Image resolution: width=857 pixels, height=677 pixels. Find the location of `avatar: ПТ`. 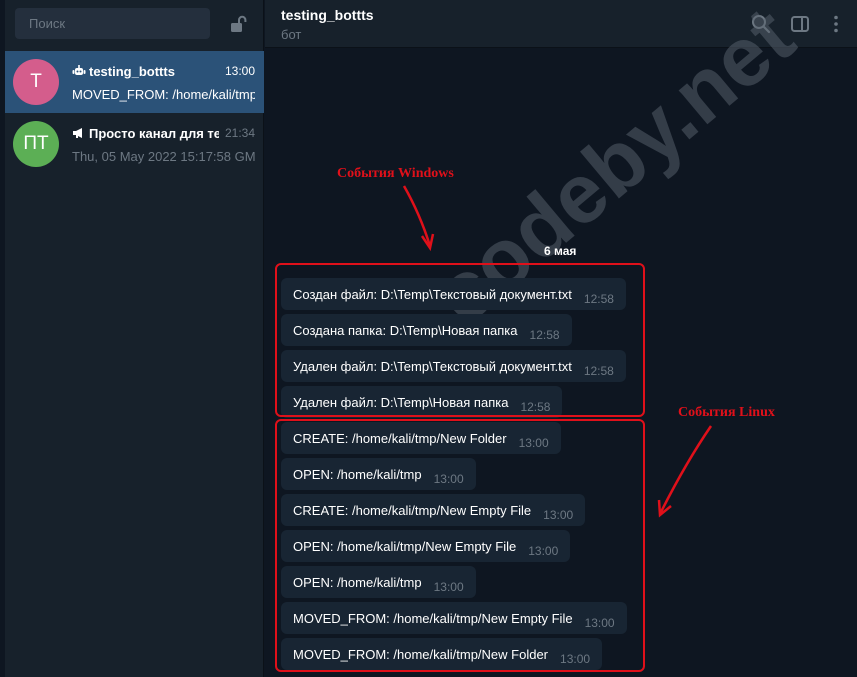

avatar: ПТ is located at coordinates (36, 144).